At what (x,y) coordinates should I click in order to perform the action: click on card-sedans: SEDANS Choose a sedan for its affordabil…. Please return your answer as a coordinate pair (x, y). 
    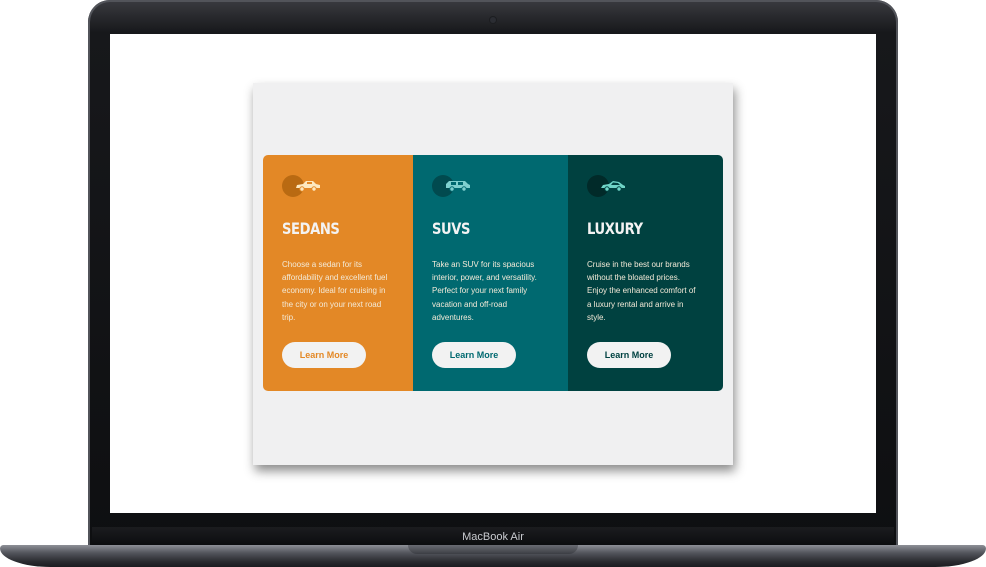
    Looking at the image, I should click on (338, 273).